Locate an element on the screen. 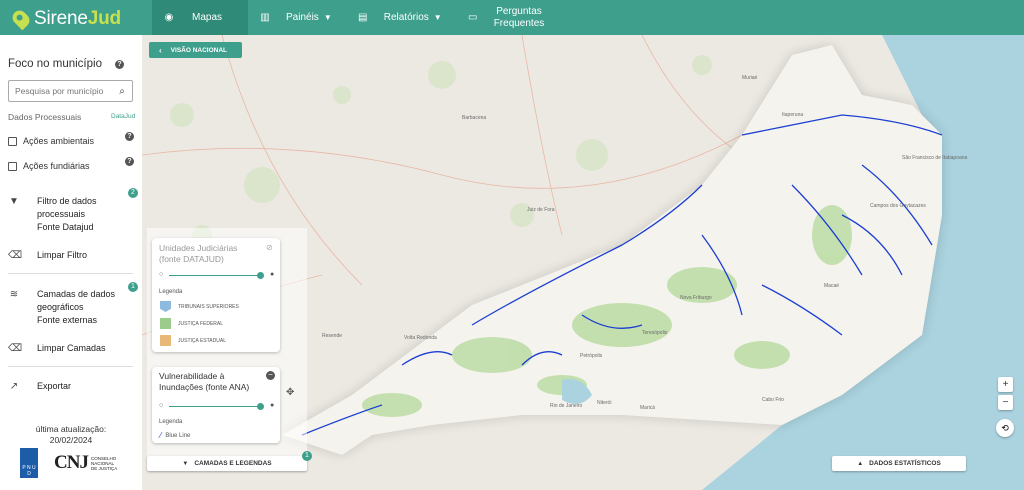  map-place-label: Volta Redonda is located at coordinates (420, 338).